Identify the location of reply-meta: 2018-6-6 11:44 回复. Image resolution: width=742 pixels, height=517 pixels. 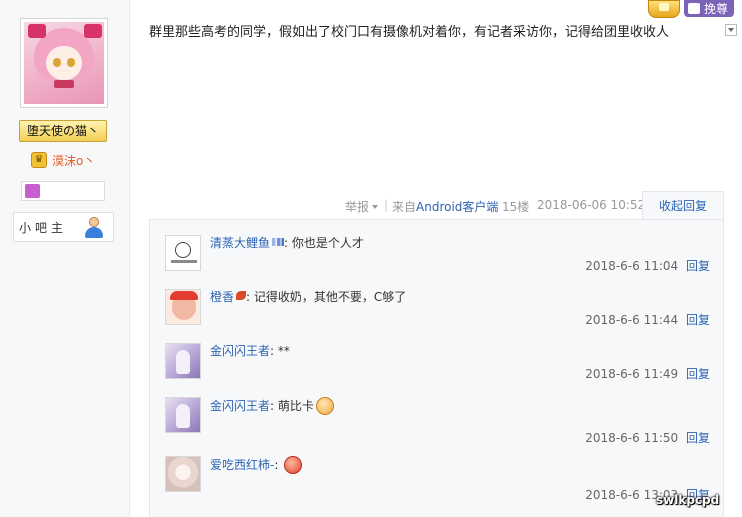
(647, 319).